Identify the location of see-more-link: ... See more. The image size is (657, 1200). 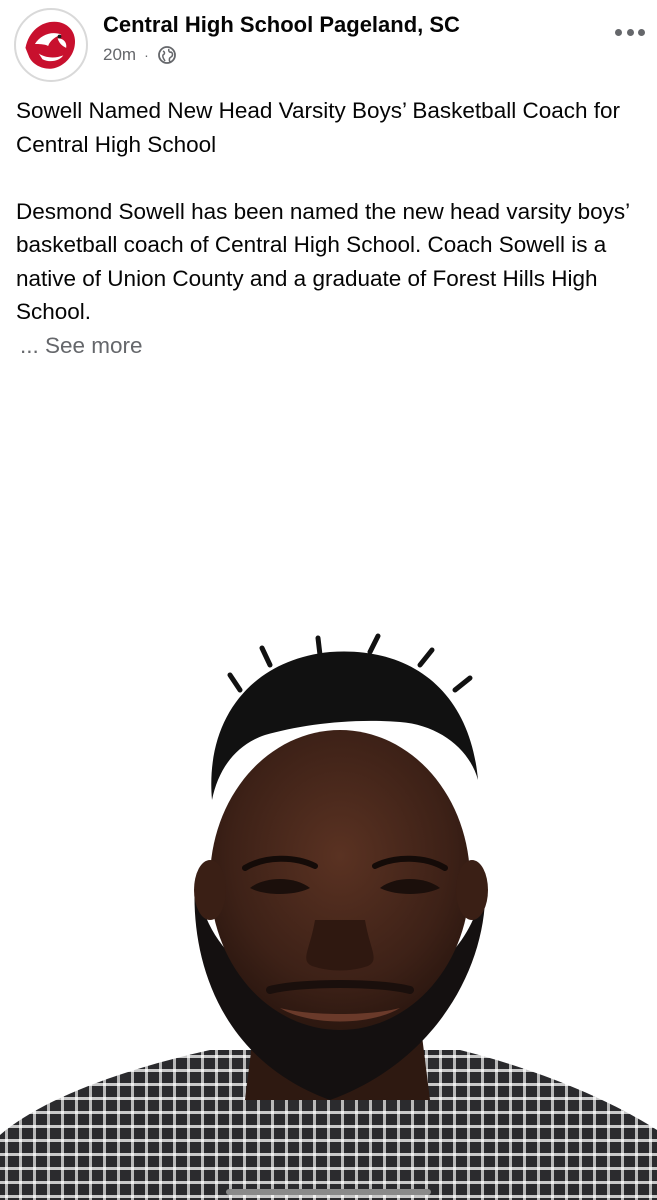
(333, 346).